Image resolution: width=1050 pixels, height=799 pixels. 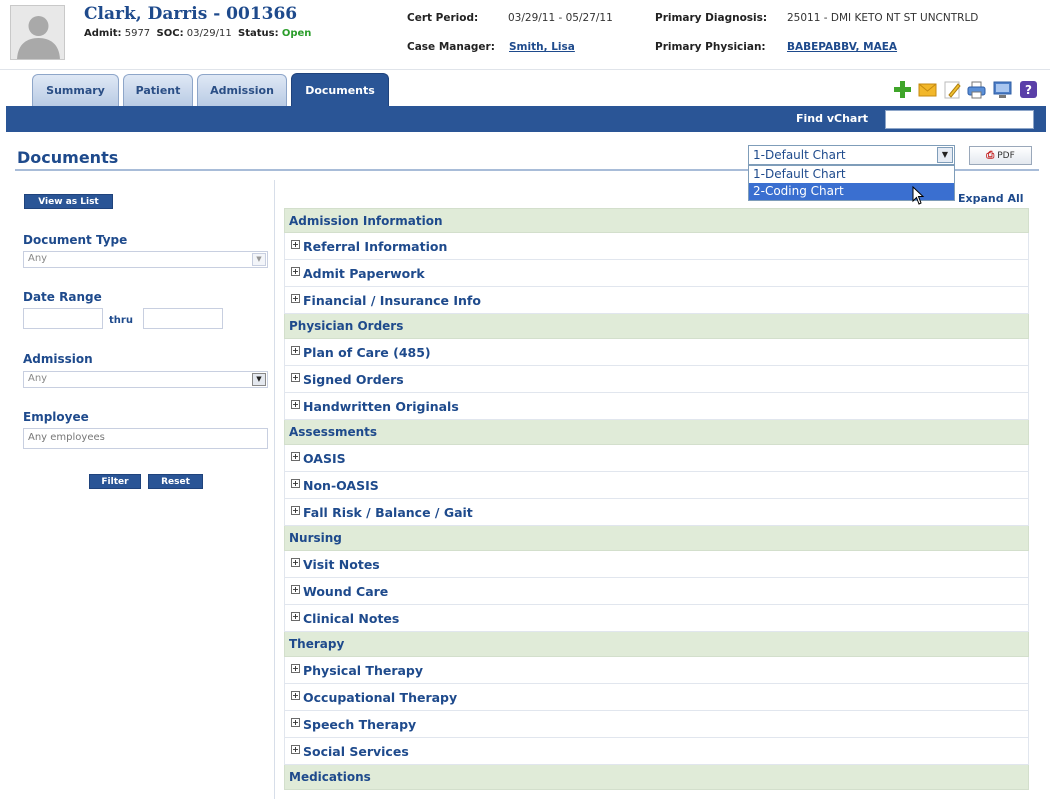 What do you see at coordinates (360, 724) in the screenshot?
I see `tree-item-label: Speech Therapy` at bounding box center [360, 724].